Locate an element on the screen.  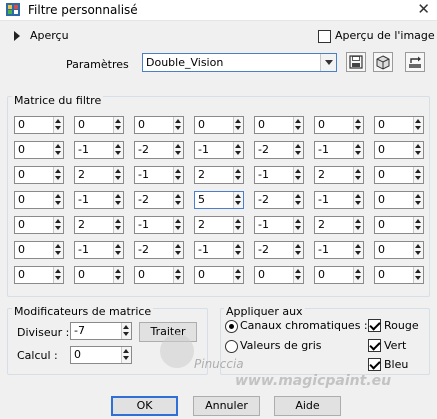
channels-radio is located at coordinates (231, 326).